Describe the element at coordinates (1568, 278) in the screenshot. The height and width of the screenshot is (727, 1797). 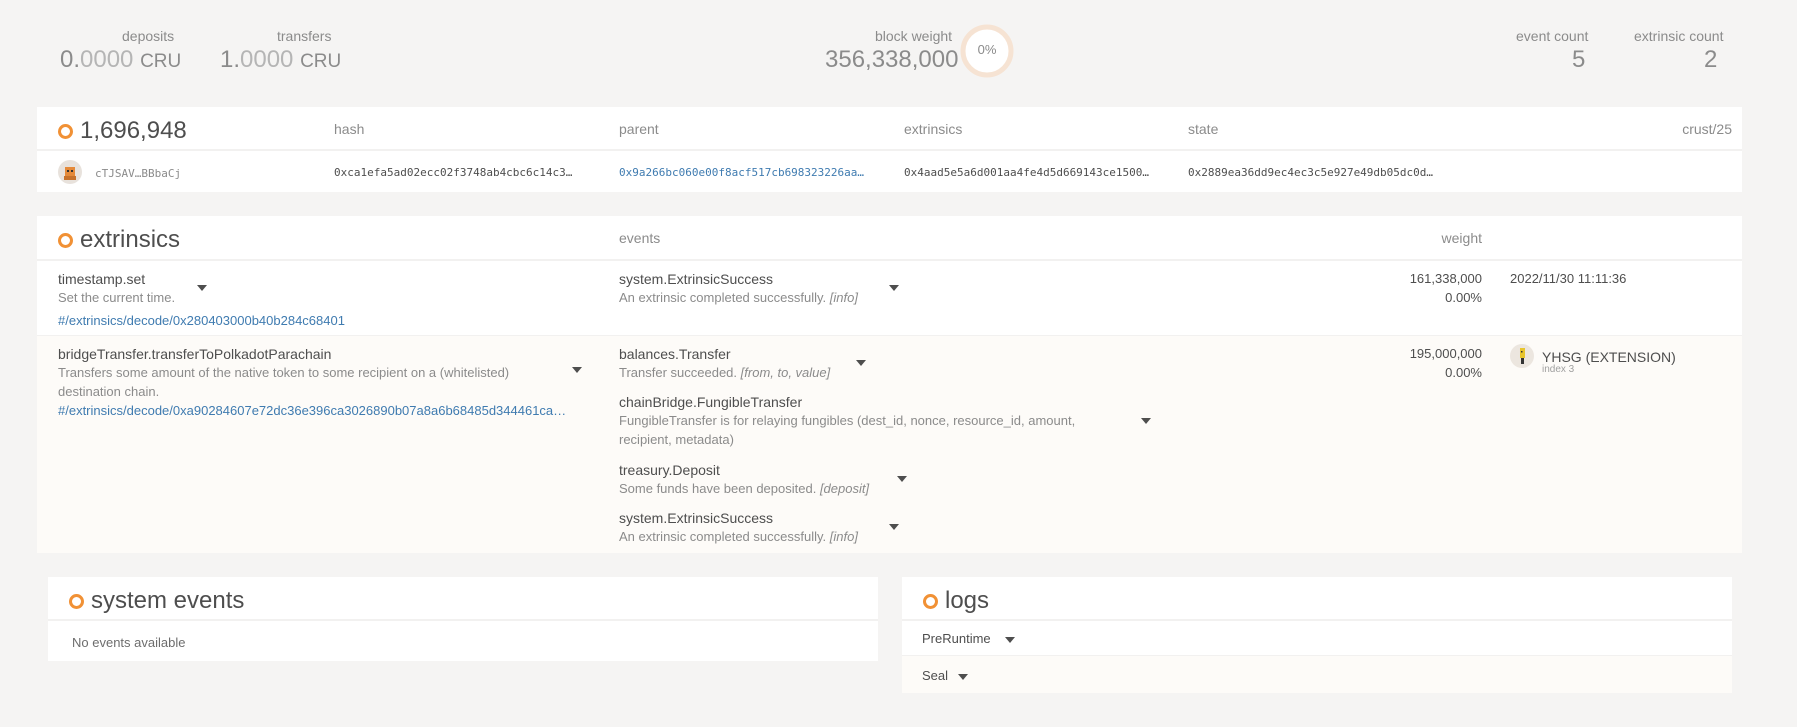
I see `extrinsic-timestamp: 2022/11/30 11:11:36` at that location.